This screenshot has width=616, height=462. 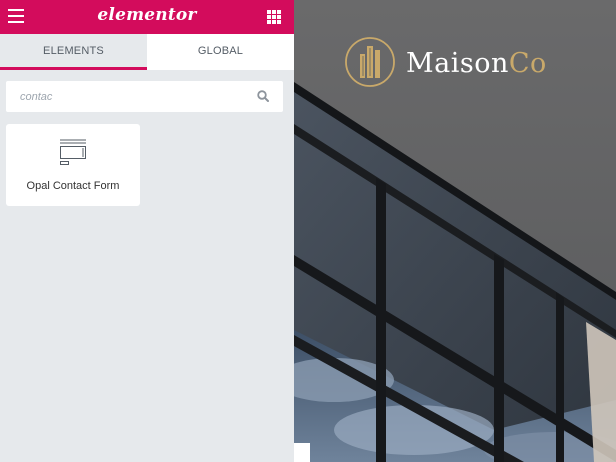 What do you see at coordinates (274, 17) in the screenshot?
I see `widgets-grid-icon` at bounding box center [274, 17].